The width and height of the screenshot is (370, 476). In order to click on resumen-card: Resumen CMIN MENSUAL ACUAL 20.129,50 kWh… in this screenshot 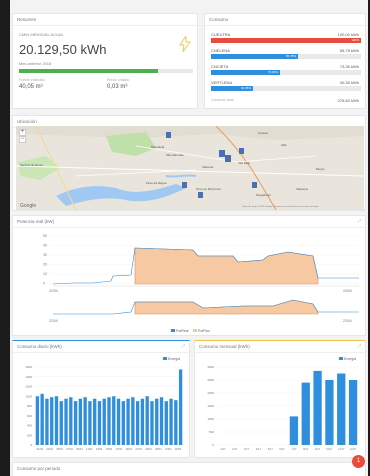, I will do `click(105, 61)`.